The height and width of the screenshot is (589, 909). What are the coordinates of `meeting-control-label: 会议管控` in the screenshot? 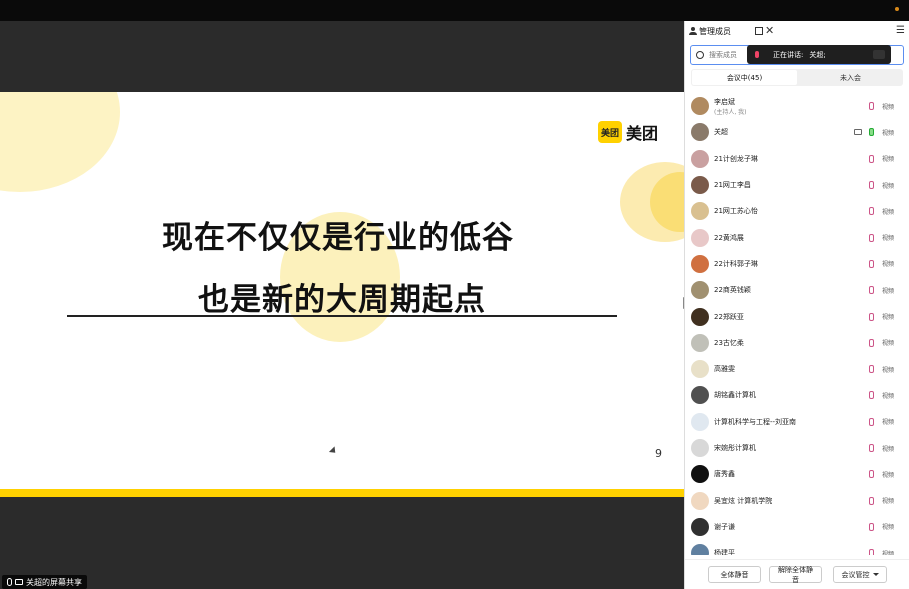 It's located at (855, 575).